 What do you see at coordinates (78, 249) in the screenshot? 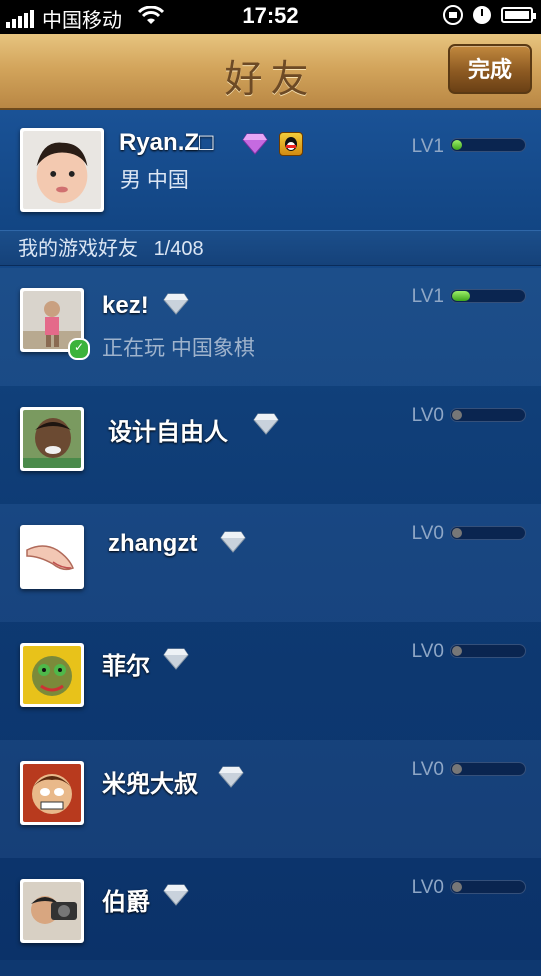
I see `section-title: 我的游戏好友` at bounding box center [78, 249].